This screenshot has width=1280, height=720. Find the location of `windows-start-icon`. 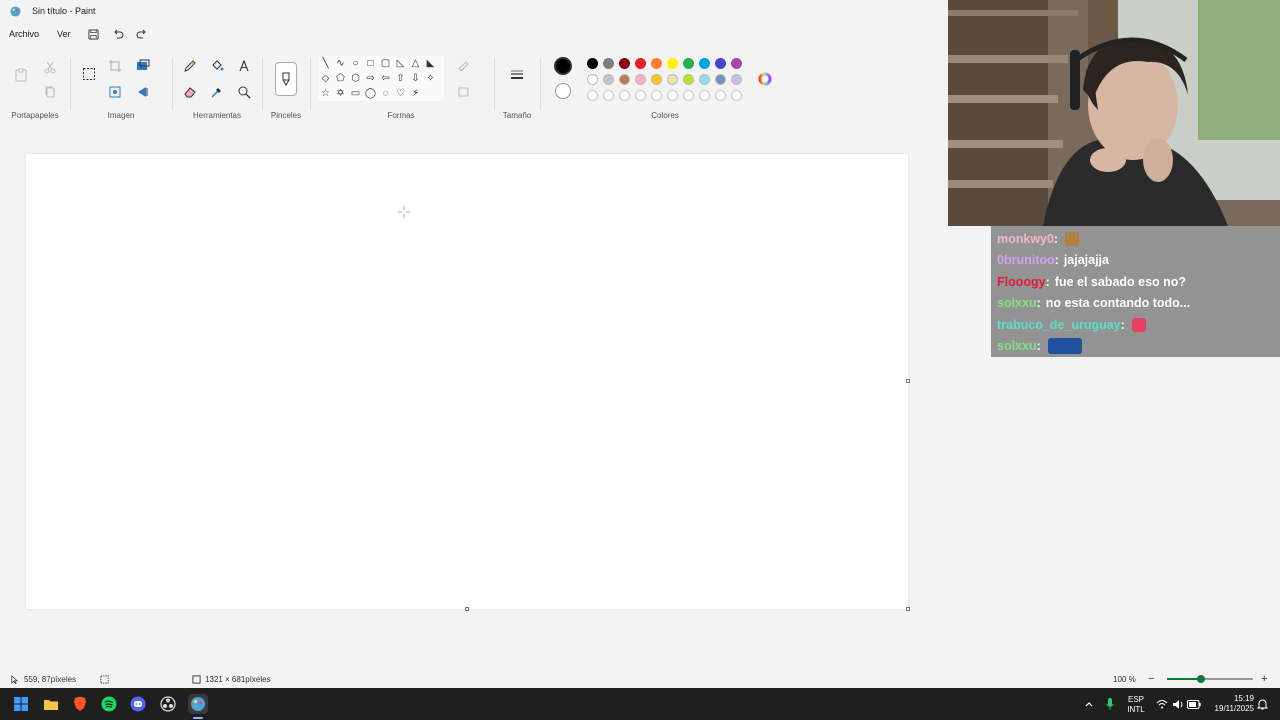

windows-start-icon is located at coordinates (21, 704).